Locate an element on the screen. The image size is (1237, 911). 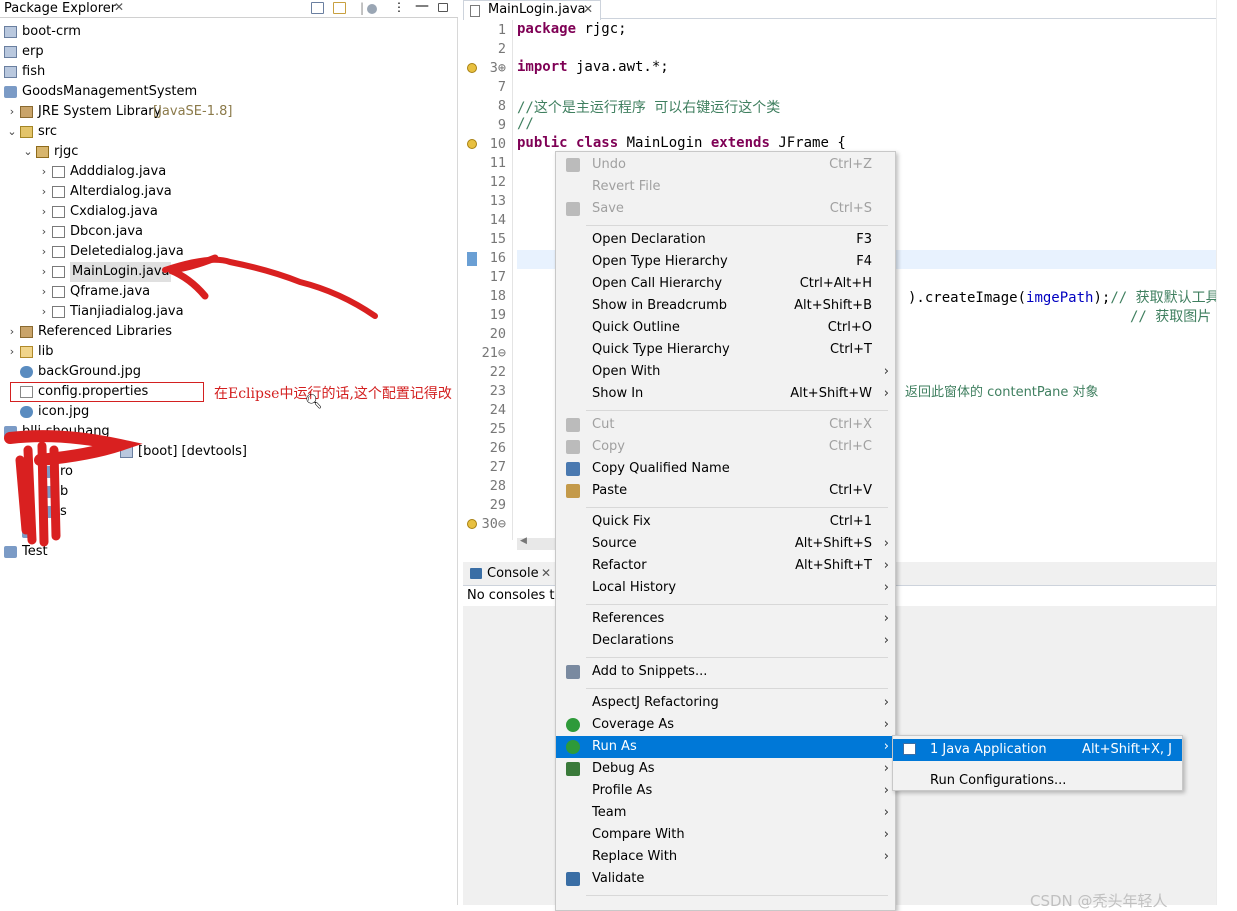
validate-check-icon is located at coordinates (573, 879).